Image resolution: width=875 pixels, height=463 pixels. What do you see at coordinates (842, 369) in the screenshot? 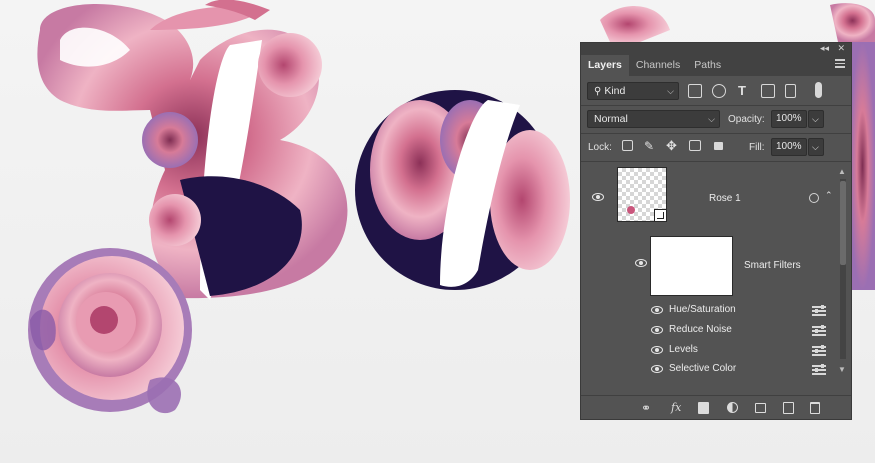
I see `scroll-down-icon: ▼` at bounding box center [842, 369].